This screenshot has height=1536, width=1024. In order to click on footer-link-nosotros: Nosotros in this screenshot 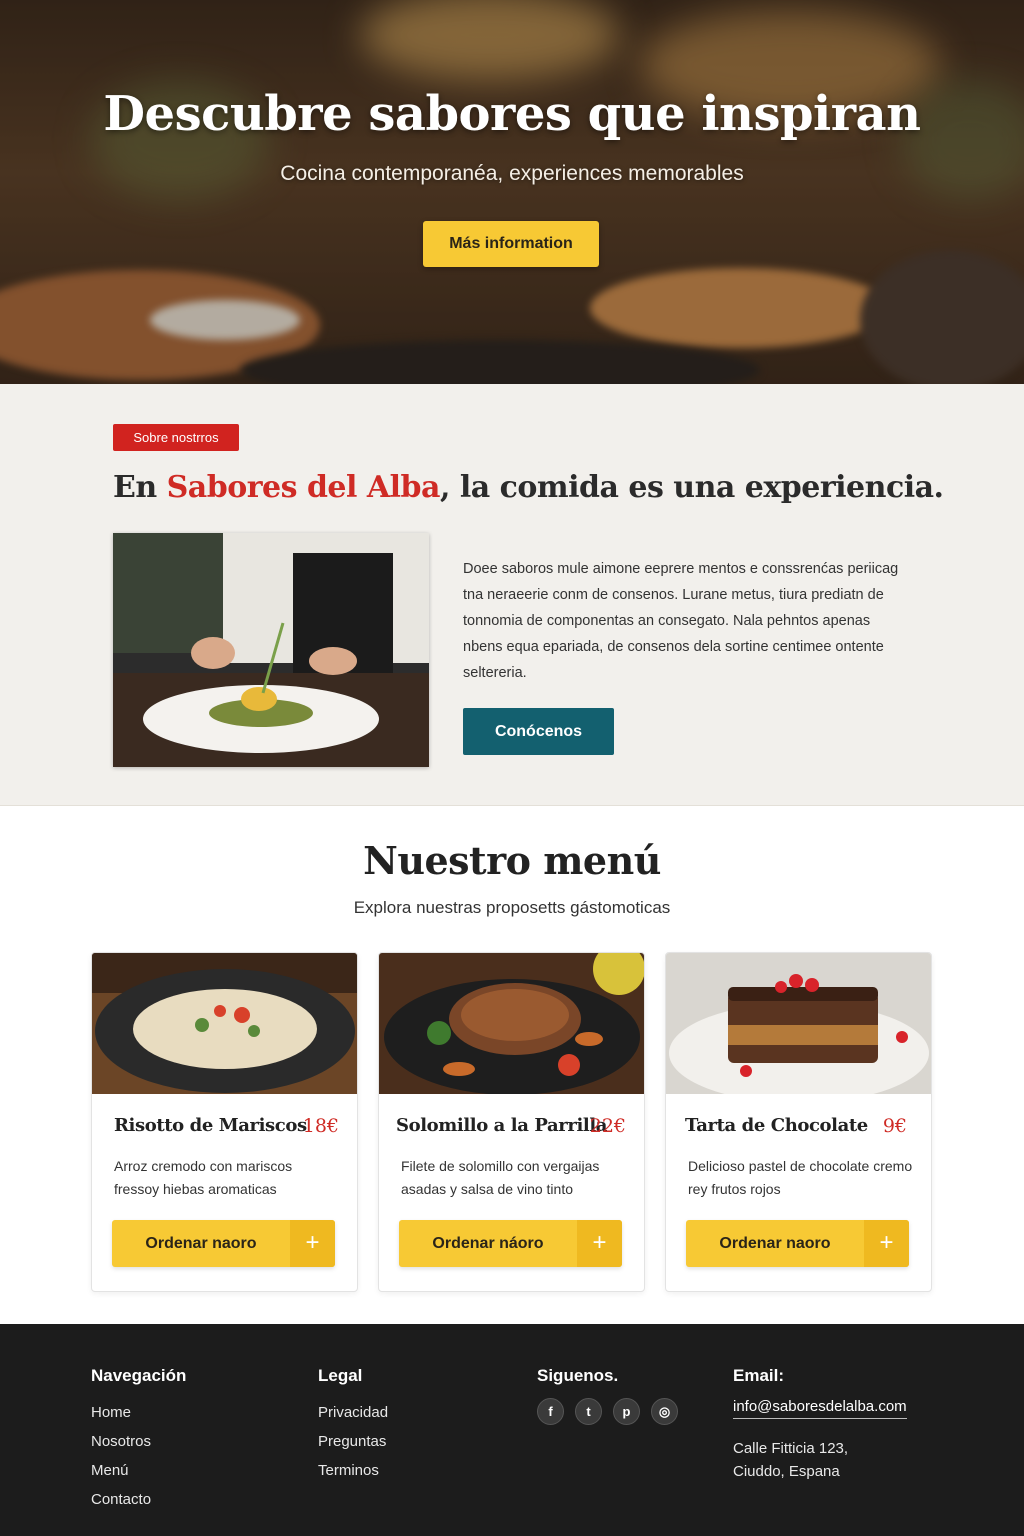, I will do `click(138, 1441)`.